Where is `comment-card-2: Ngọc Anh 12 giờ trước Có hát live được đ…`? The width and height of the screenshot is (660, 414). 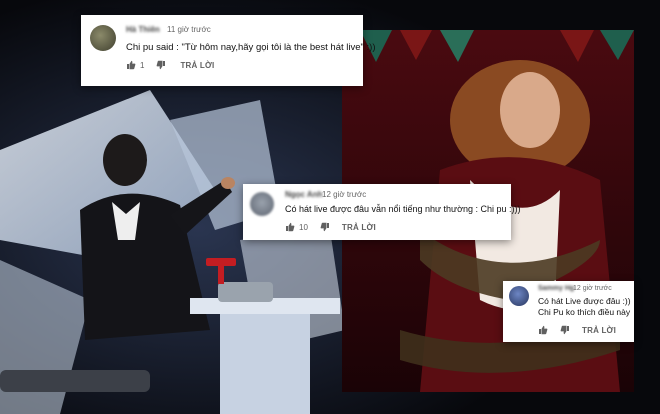
comment-card-2: Ngọc Anh 12 giờ trước Có hát live được đ… is located at coordinates (382, 212).